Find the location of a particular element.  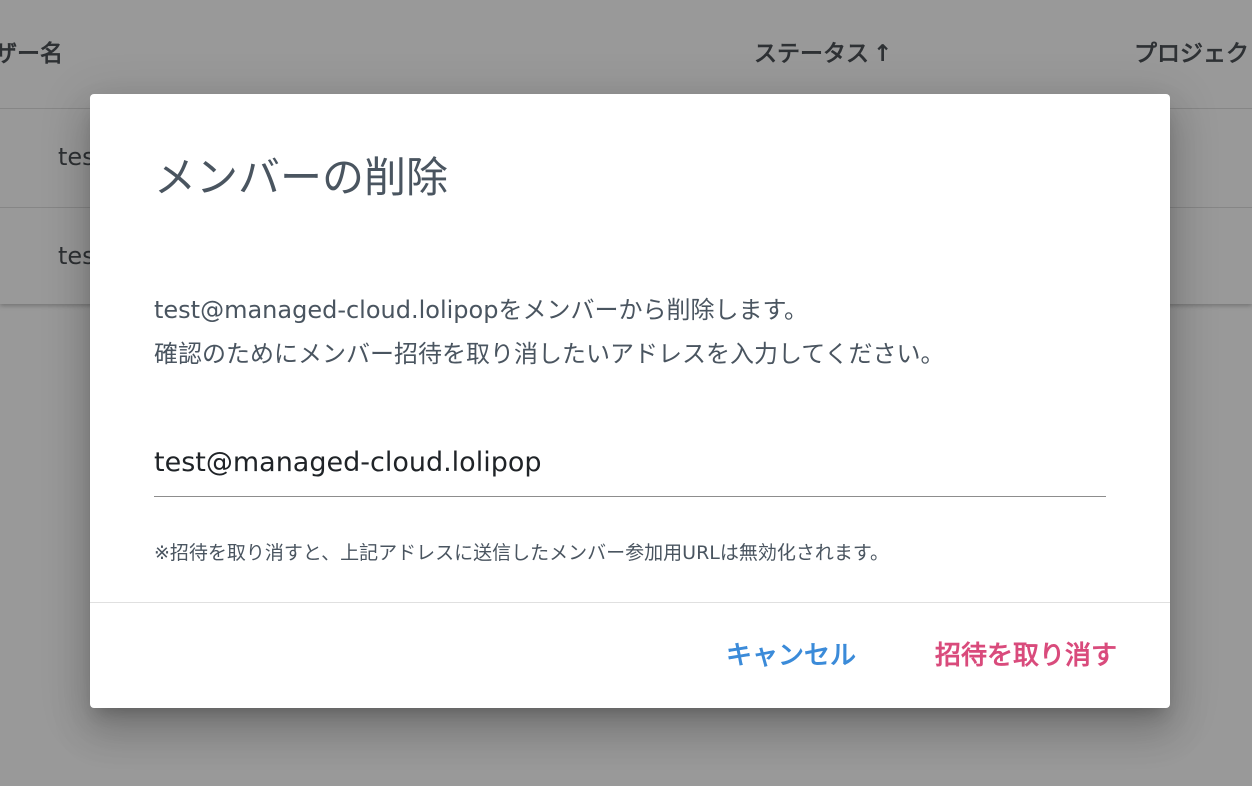

message-line-2: 確認のためにメンバー招待を取り消したいアドレスを入力してください。 is located at coordinates (549, 354).